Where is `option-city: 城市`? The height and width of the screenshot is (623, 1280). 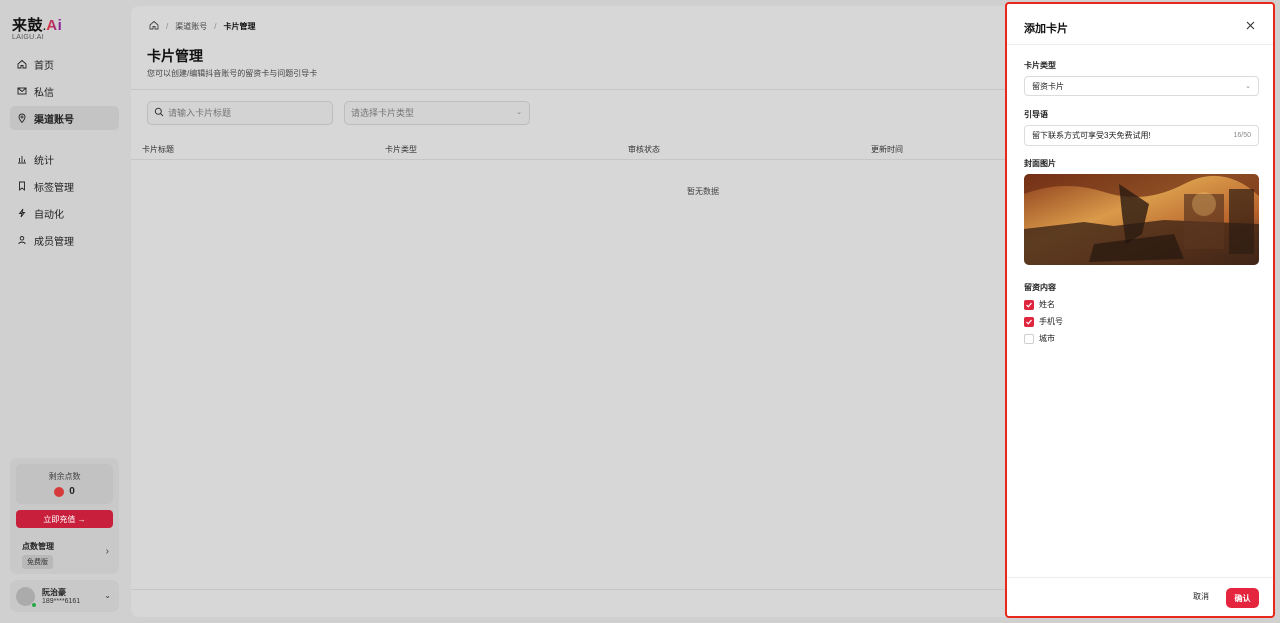 option-city: 城市 is located at coordinates (1039, 338).